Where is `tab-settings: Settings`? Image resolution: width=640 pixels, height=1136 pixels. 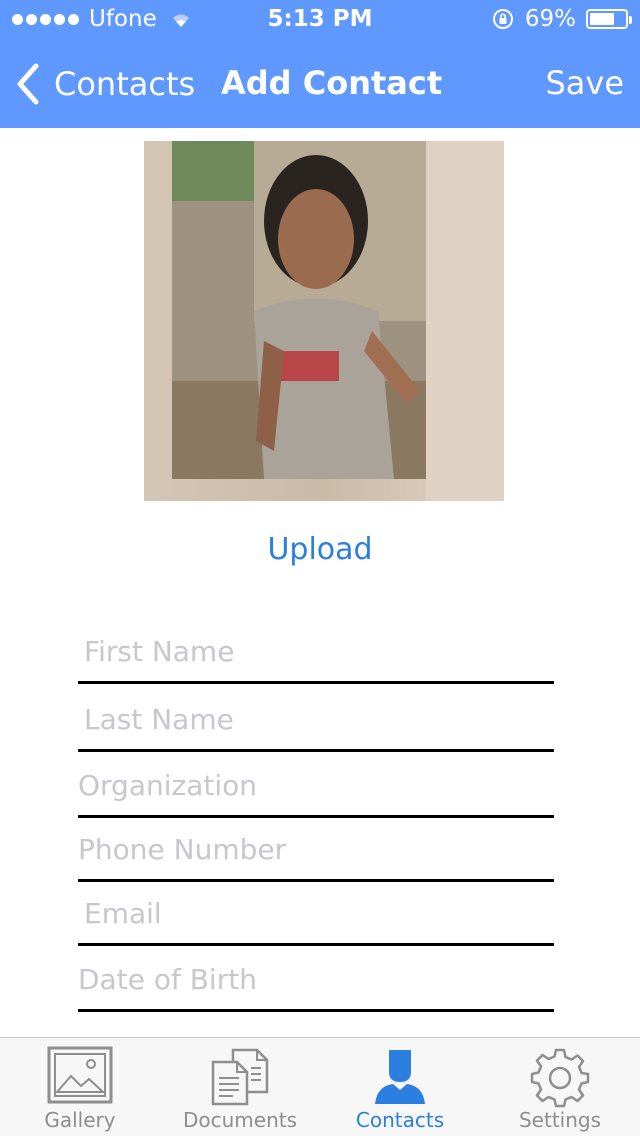
tab-settings: Settings is located at coordinates (560, 1087).